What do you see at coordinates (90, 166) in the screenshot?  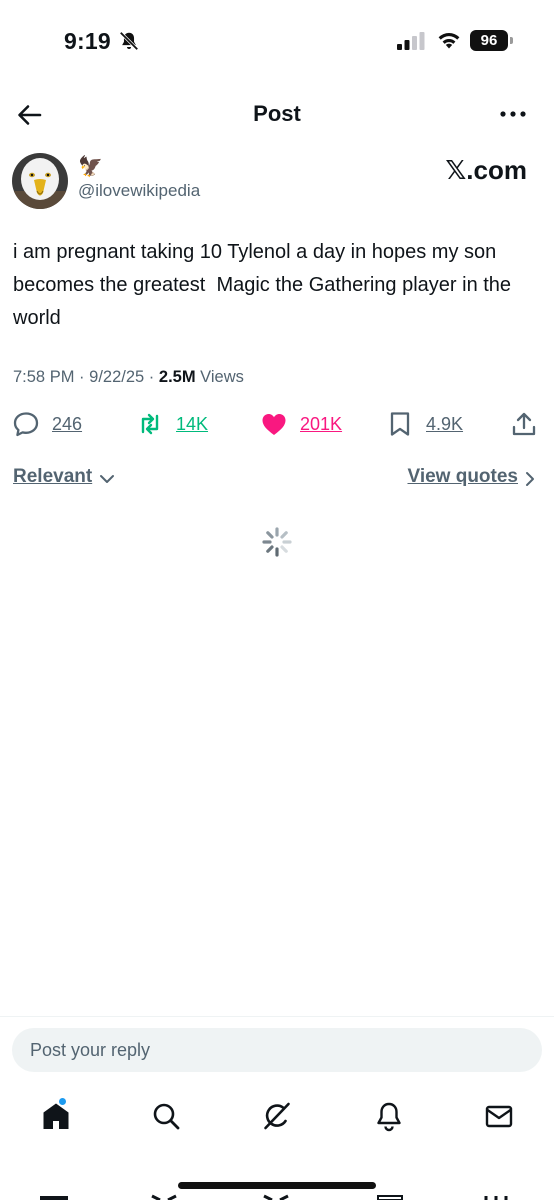 I see `display-name: 🦅` at bounding box center [90, 166].